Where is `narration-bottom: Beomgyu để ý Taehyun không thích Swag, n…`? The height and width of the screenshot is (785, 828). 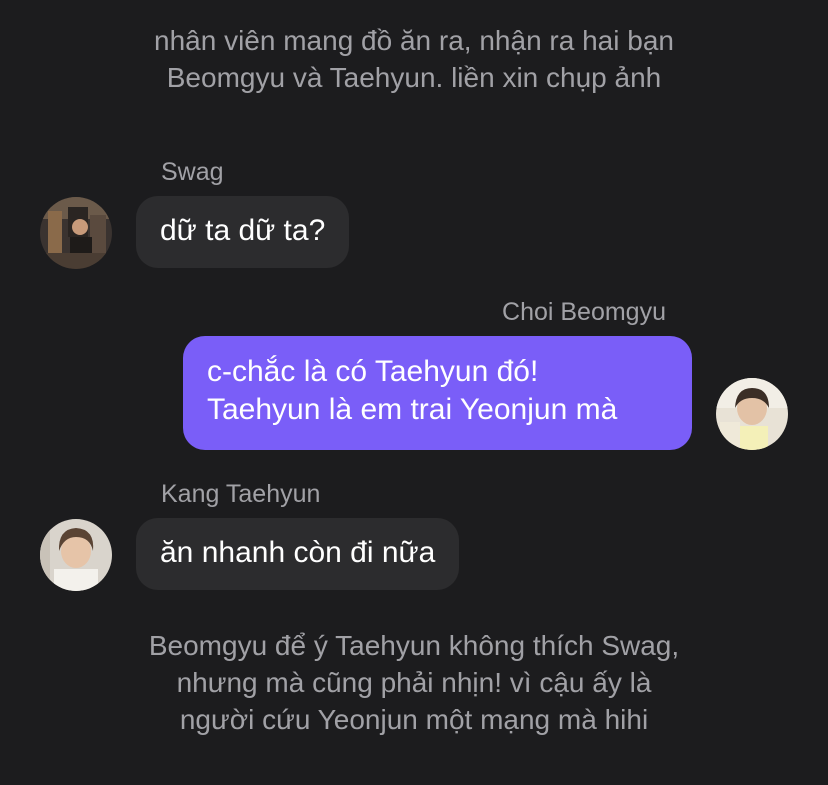 narration-bottom: Beomgyu để ý Taehyun không thích Swag, n… is located at coordinates (414, 682).